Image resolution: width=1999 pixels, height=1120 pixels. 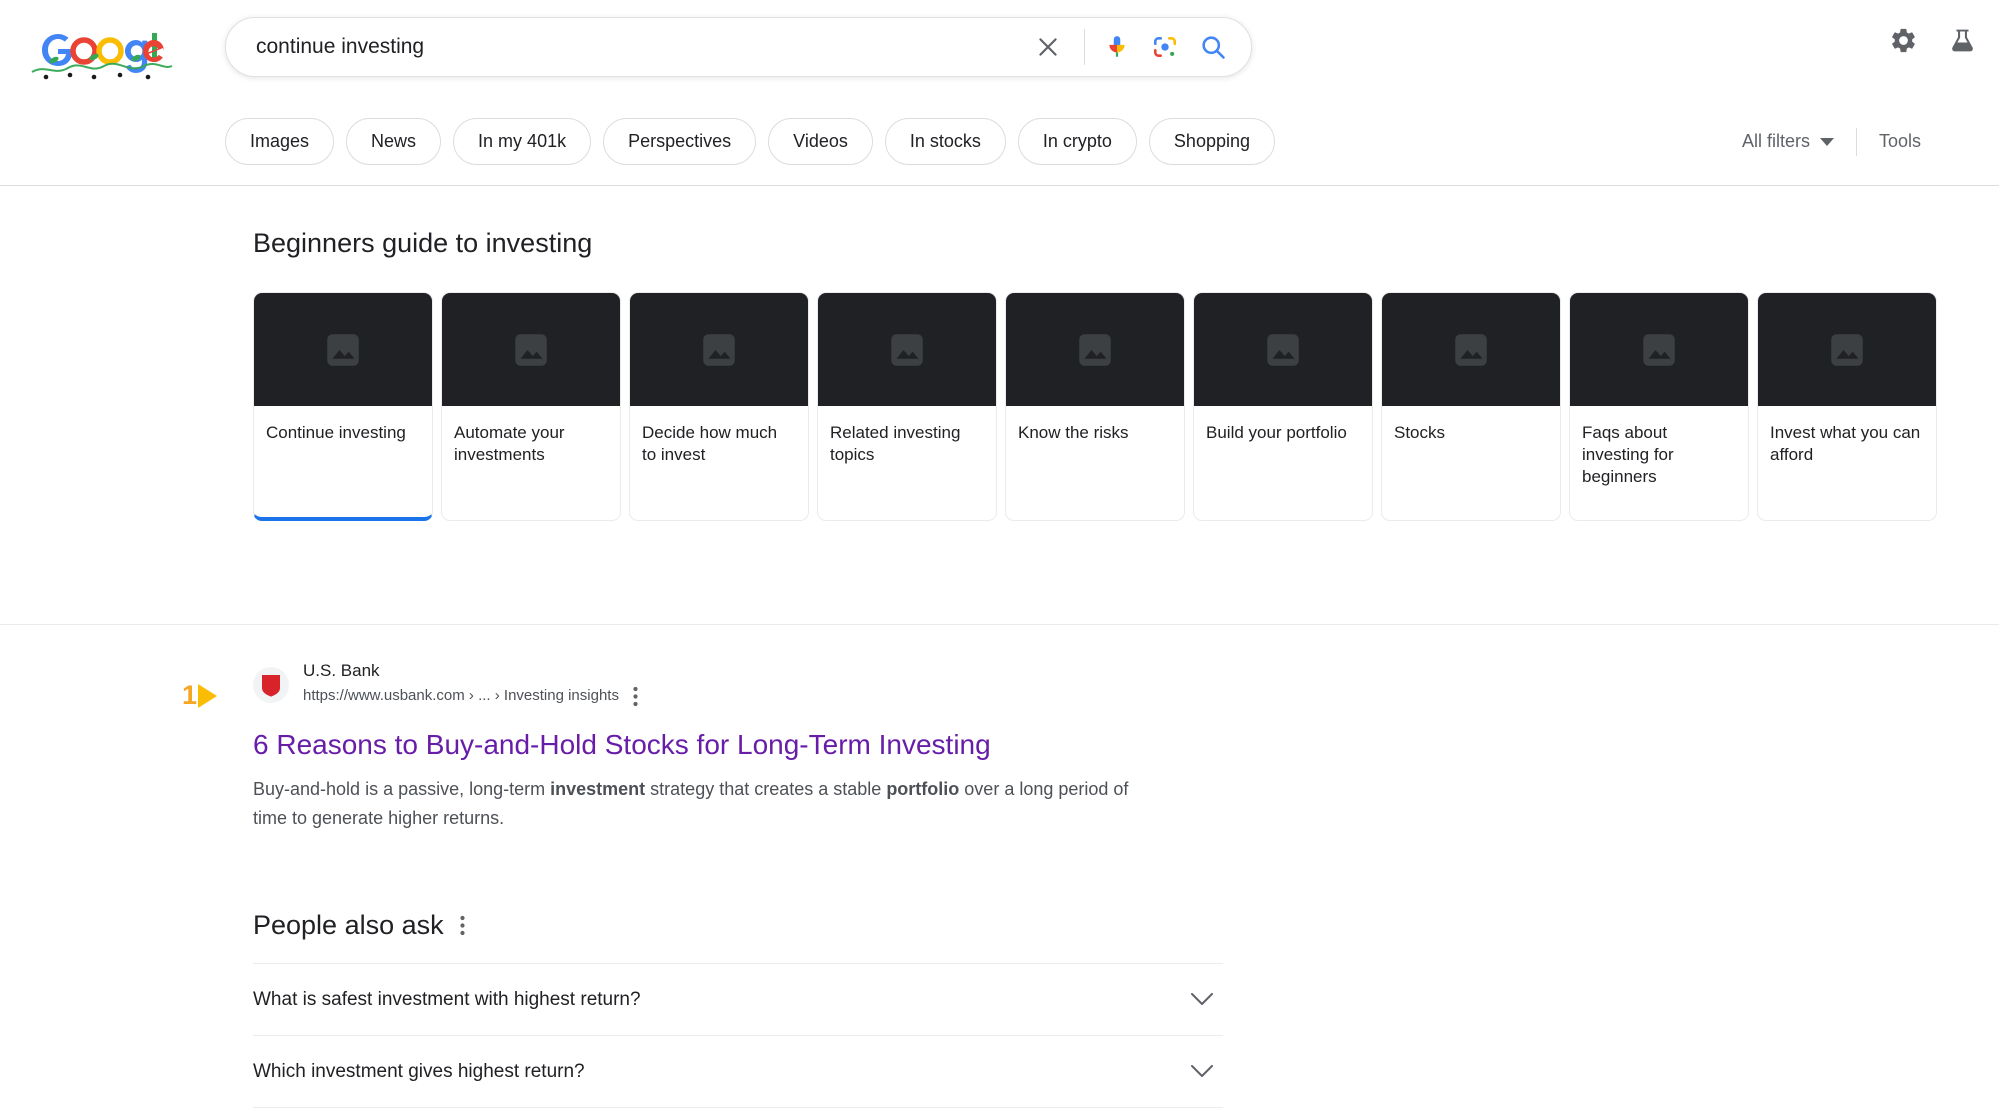 I want to click on carousel-card-build-your-portfolio: Build your portfolio, so click(x=1283, y=406).